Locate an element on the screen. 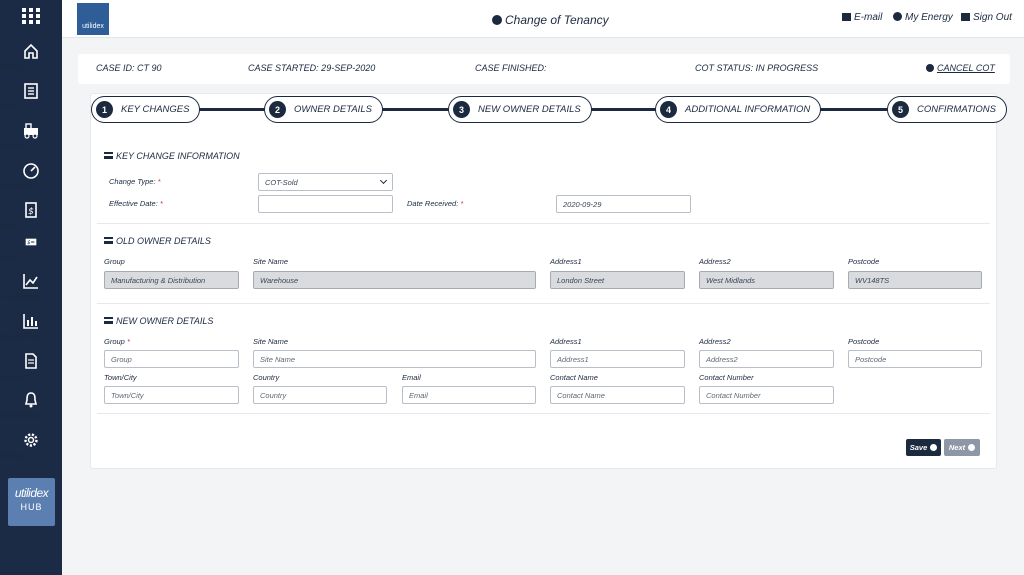  email-label: Email is located at coordinates (411, 377).